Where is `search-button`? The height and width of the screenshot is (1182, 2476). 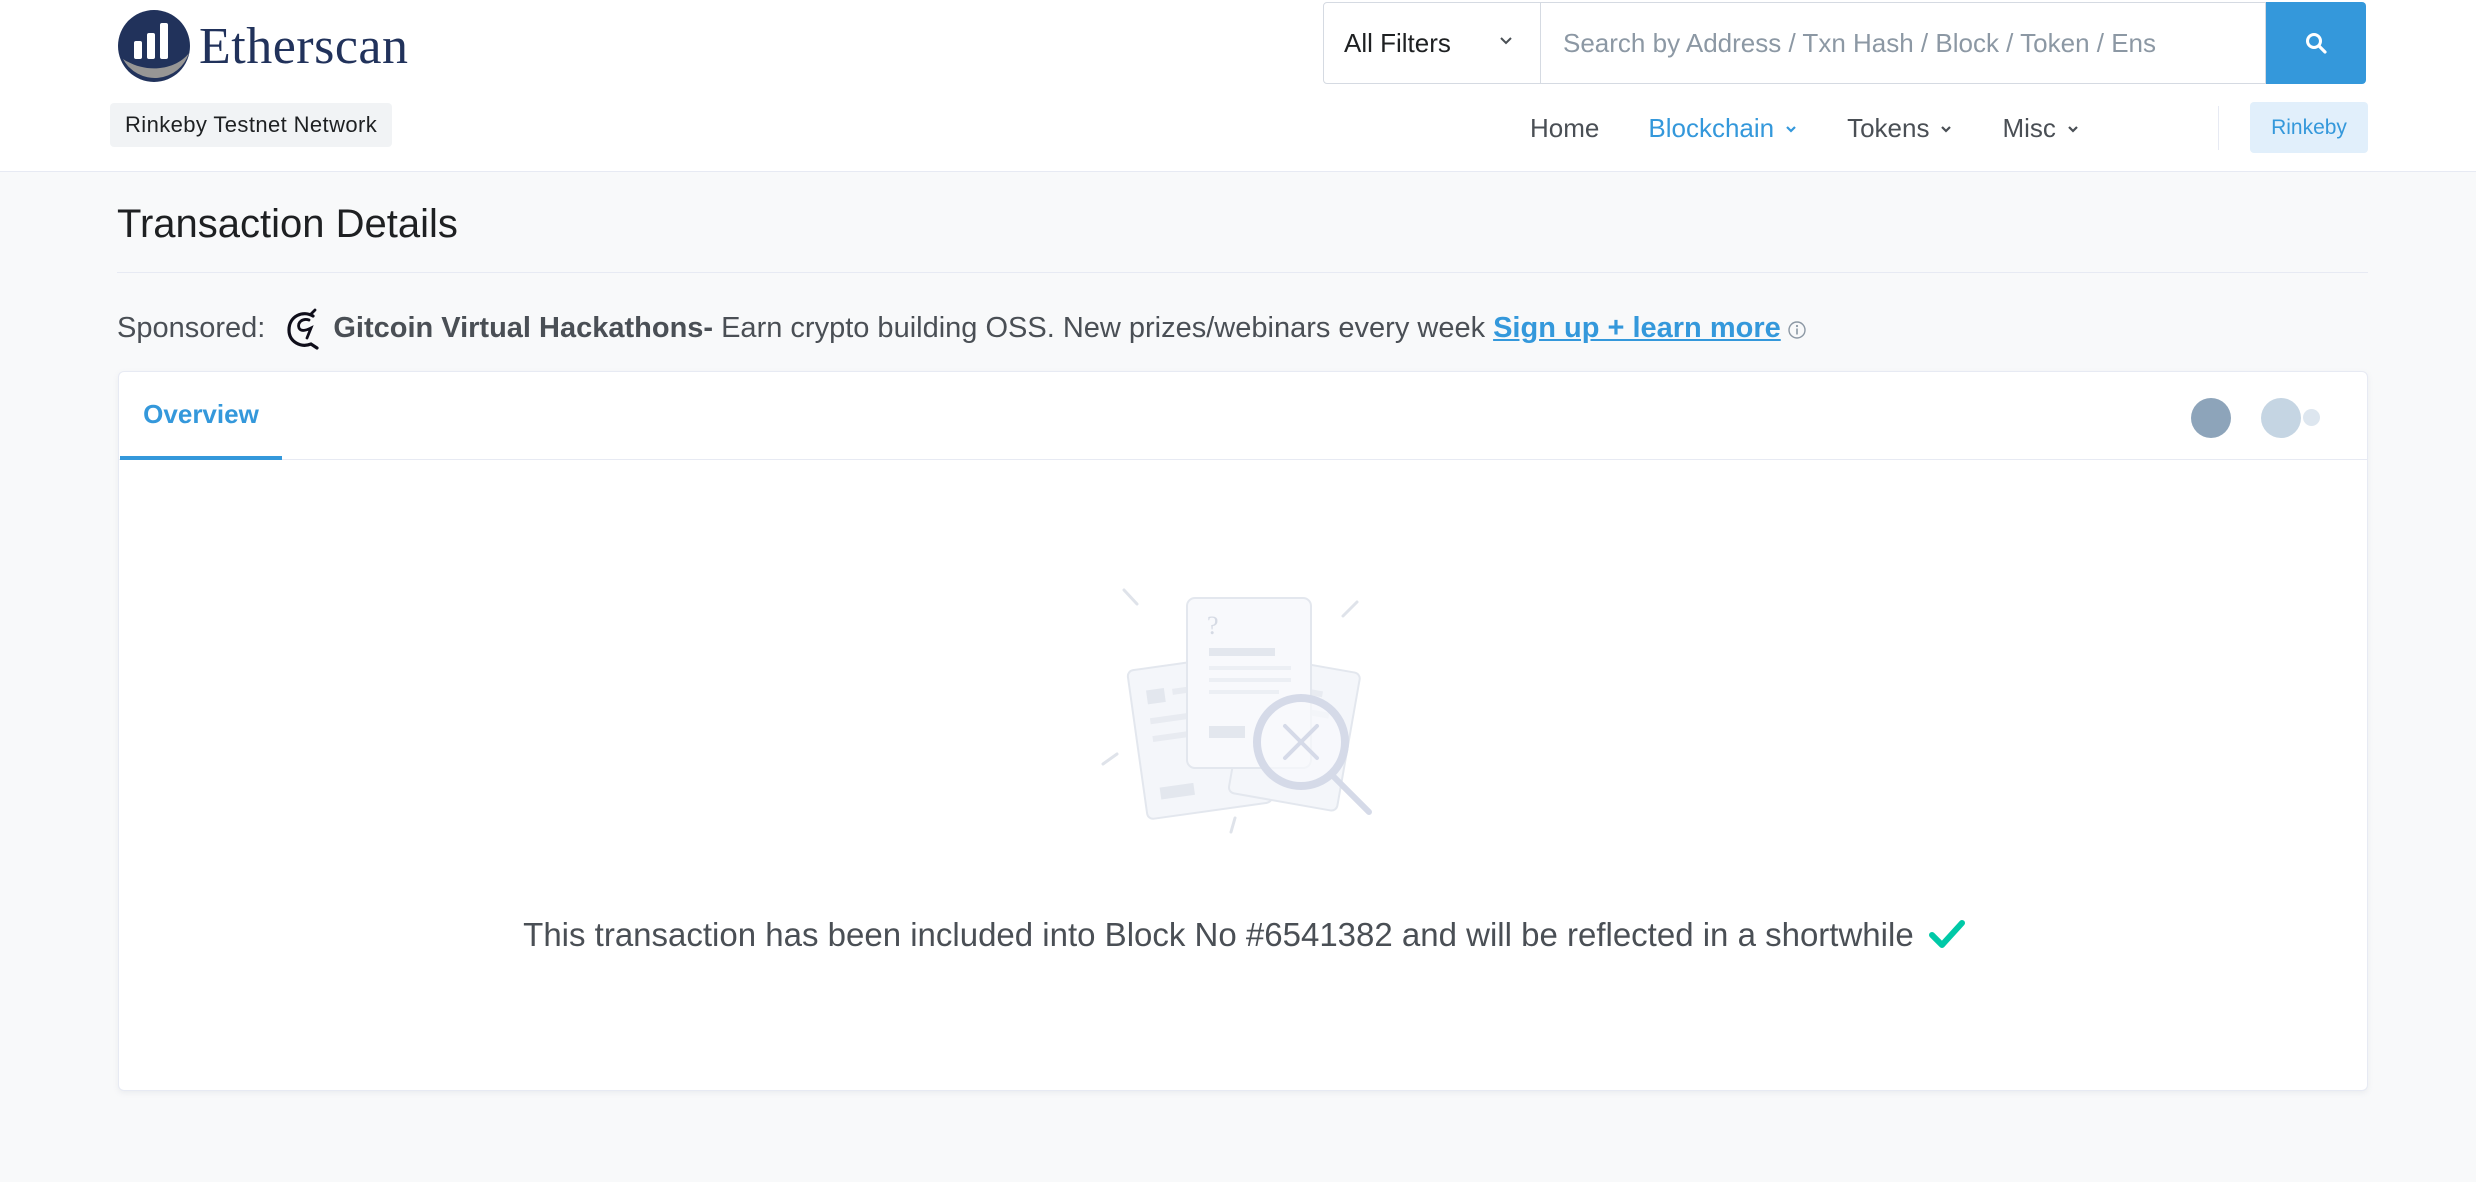
search-button is located at coordinates (2316, 43).